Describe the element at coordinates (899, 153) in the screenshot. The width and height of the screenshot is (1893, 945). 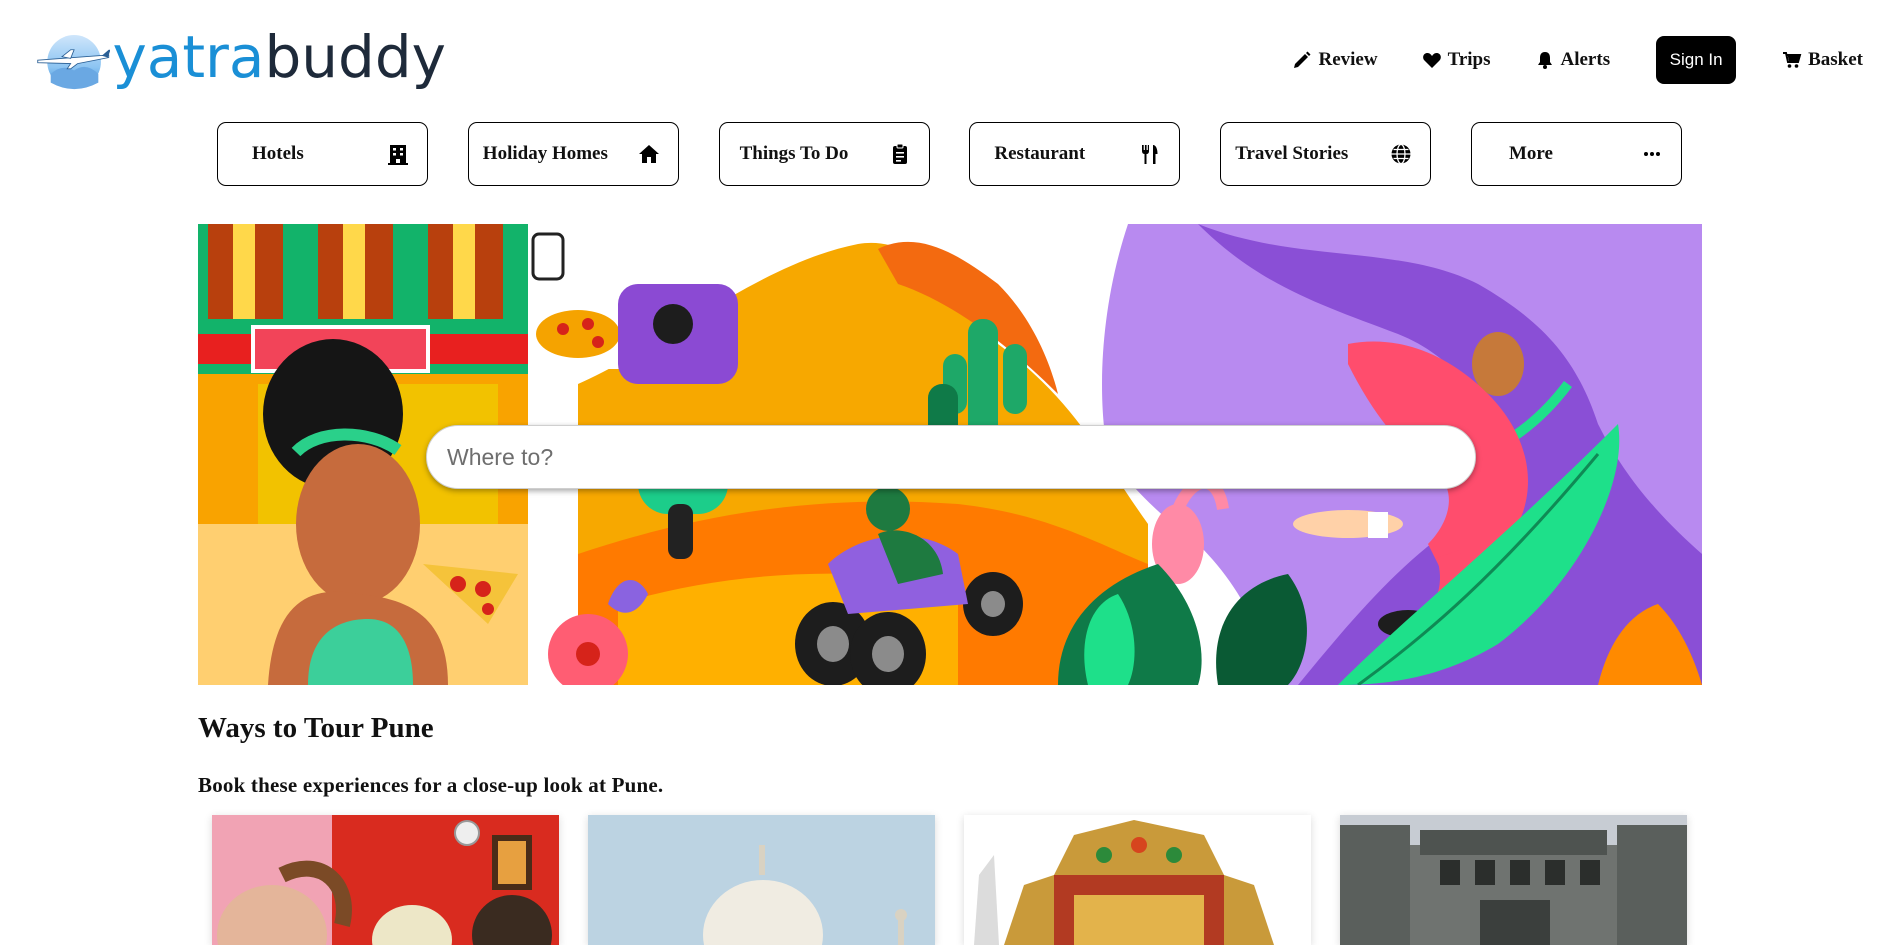
I see `clipboard-icon` at that location.